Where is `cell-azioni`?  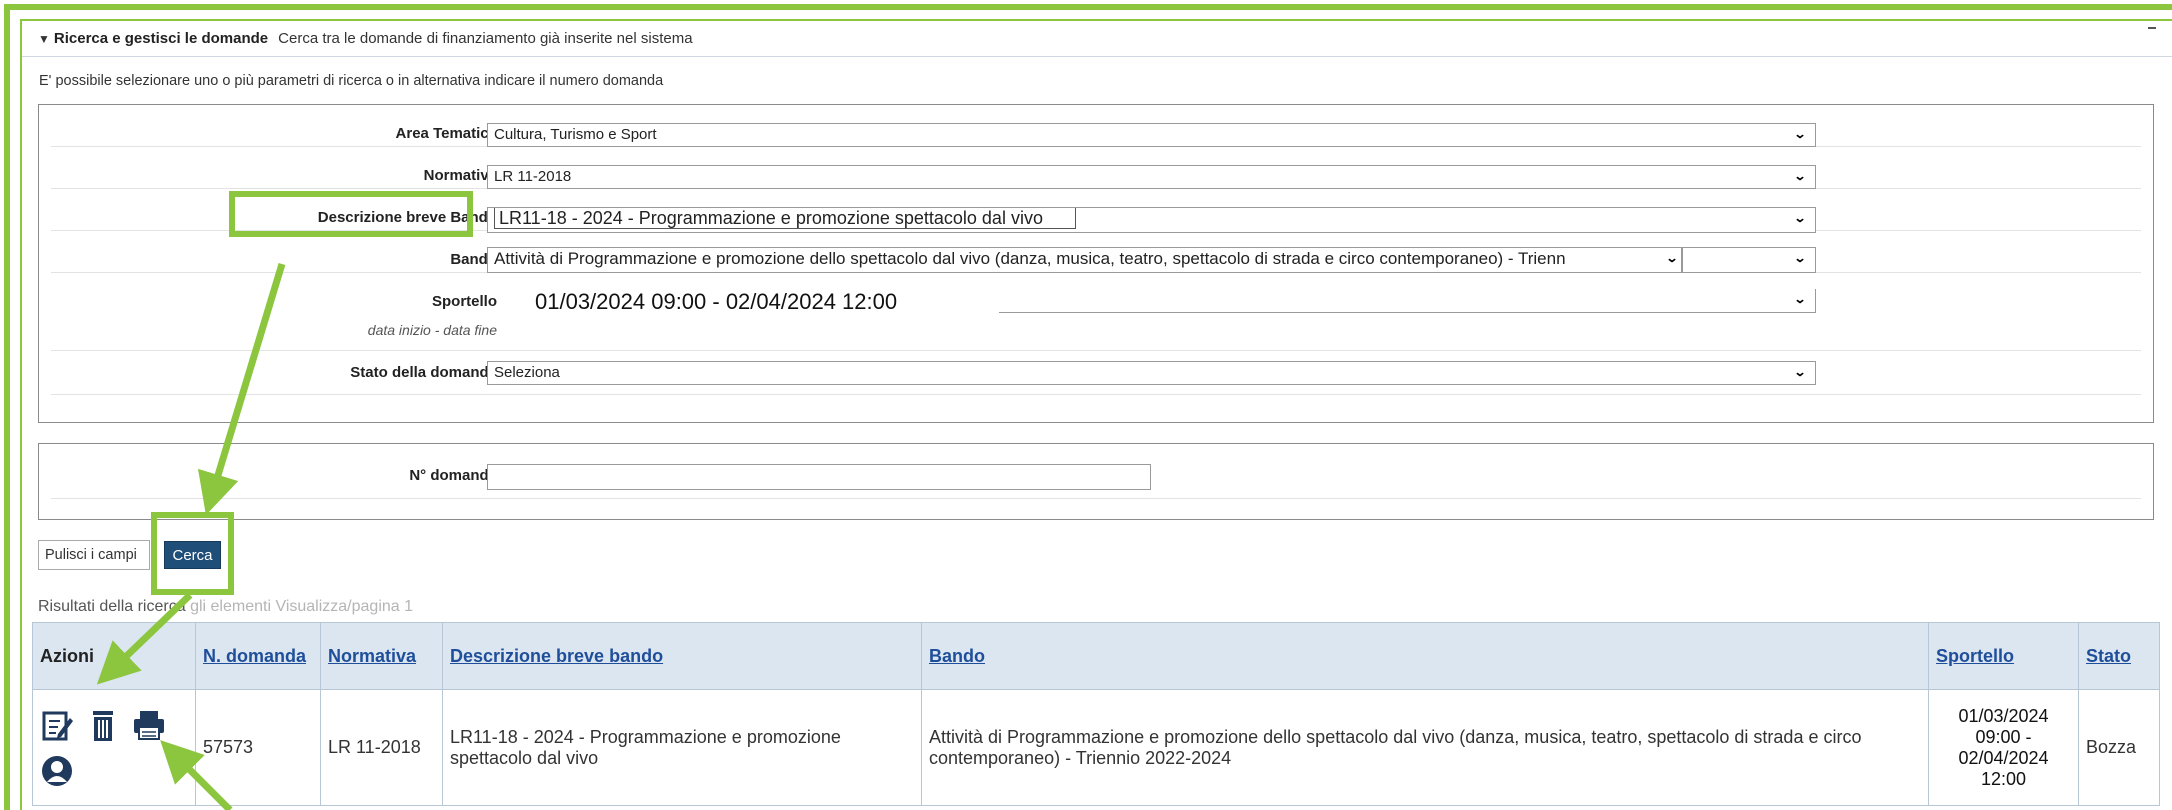
cell-azioni is located at coordinates (114, 747).